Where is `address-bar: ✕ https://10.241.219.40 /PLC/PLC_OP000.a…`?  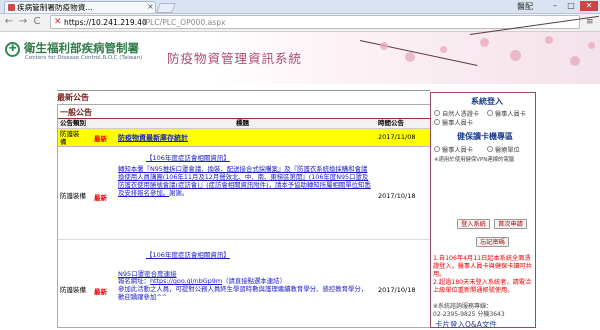 address-bar: ✕ https://10.241.219.40 /PLC/PLC_OP000.a… is located at coordinates (315, 22).